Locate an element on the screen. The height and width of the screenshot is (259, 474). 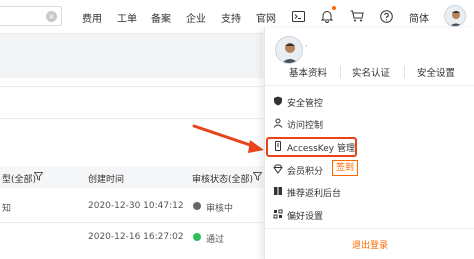
menu-label: 推荐返利后台 is located at coordinates (314, 194).